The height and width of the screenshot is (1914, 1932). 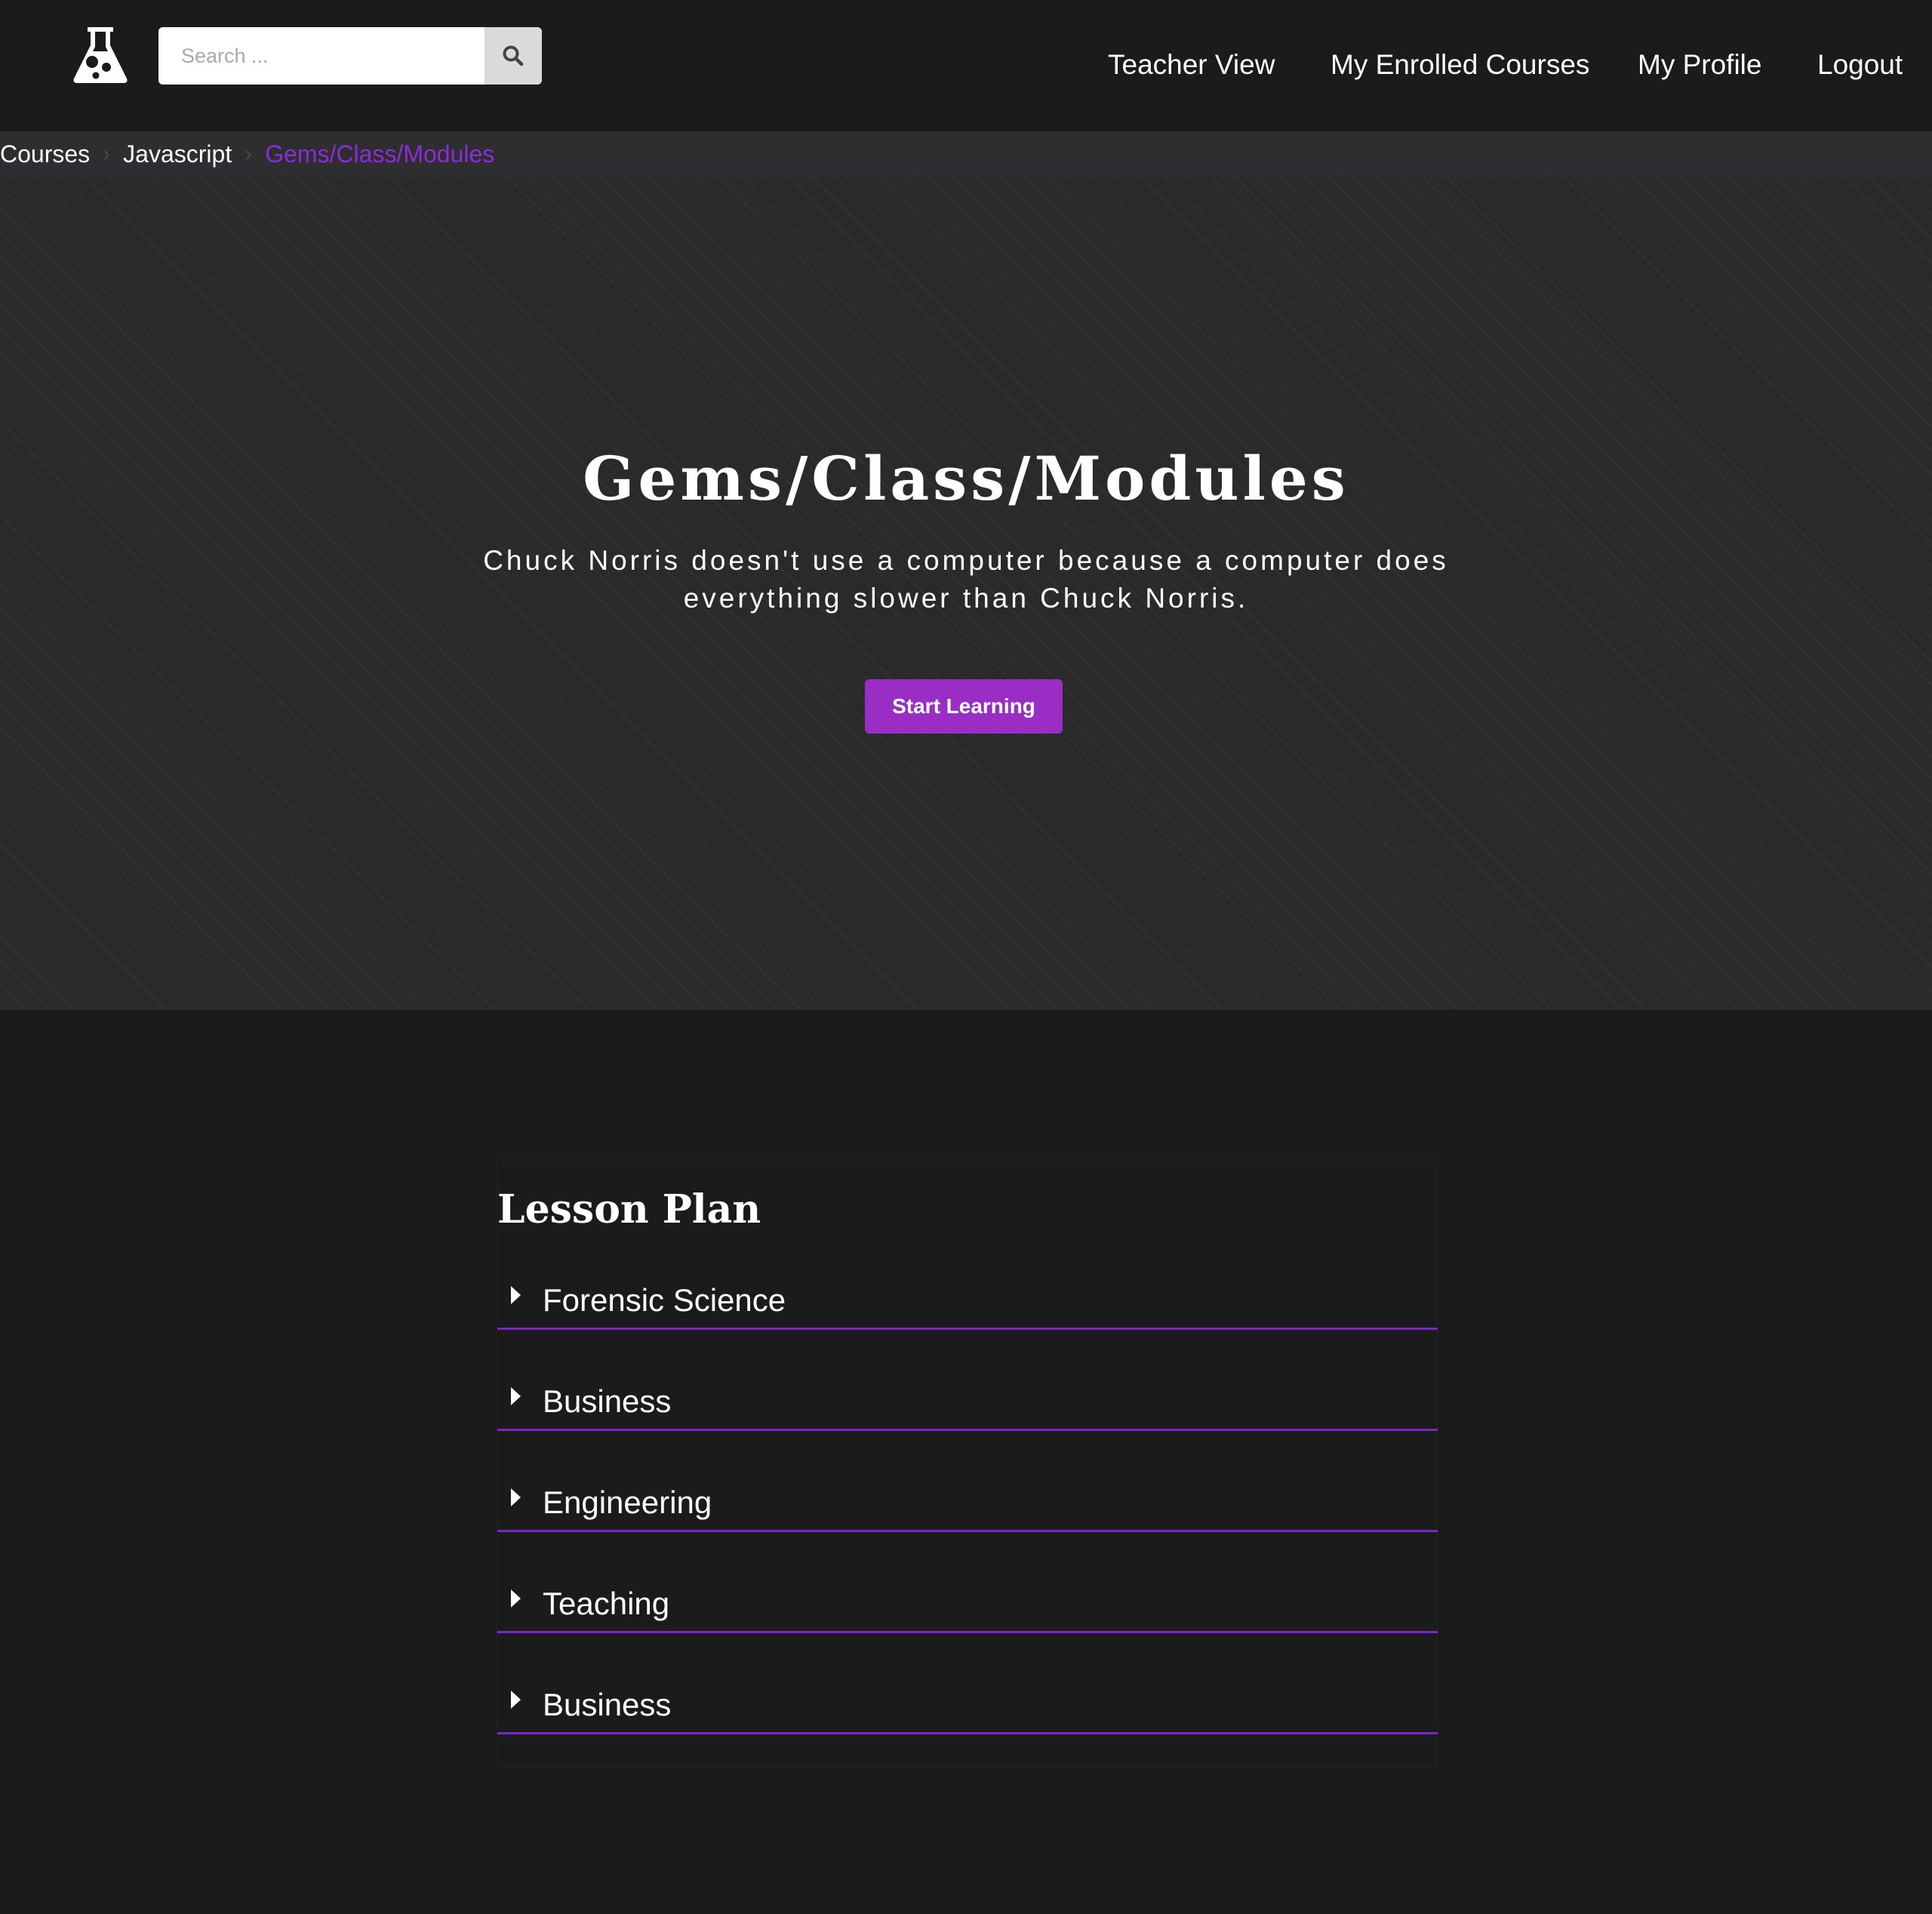 What do you see at coordinates (966, 478) in the screenshot?
I see `course-title: Gems/Class/Modules` at bounding box center [966, 478].